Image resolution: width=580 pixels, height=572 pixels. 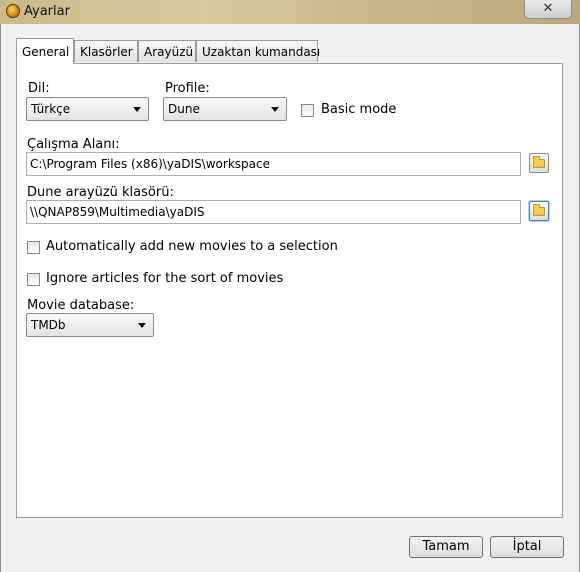 I want to click on ignore-articles-label: Ignore articles for the sort of movies, so click(x=165, y=278).